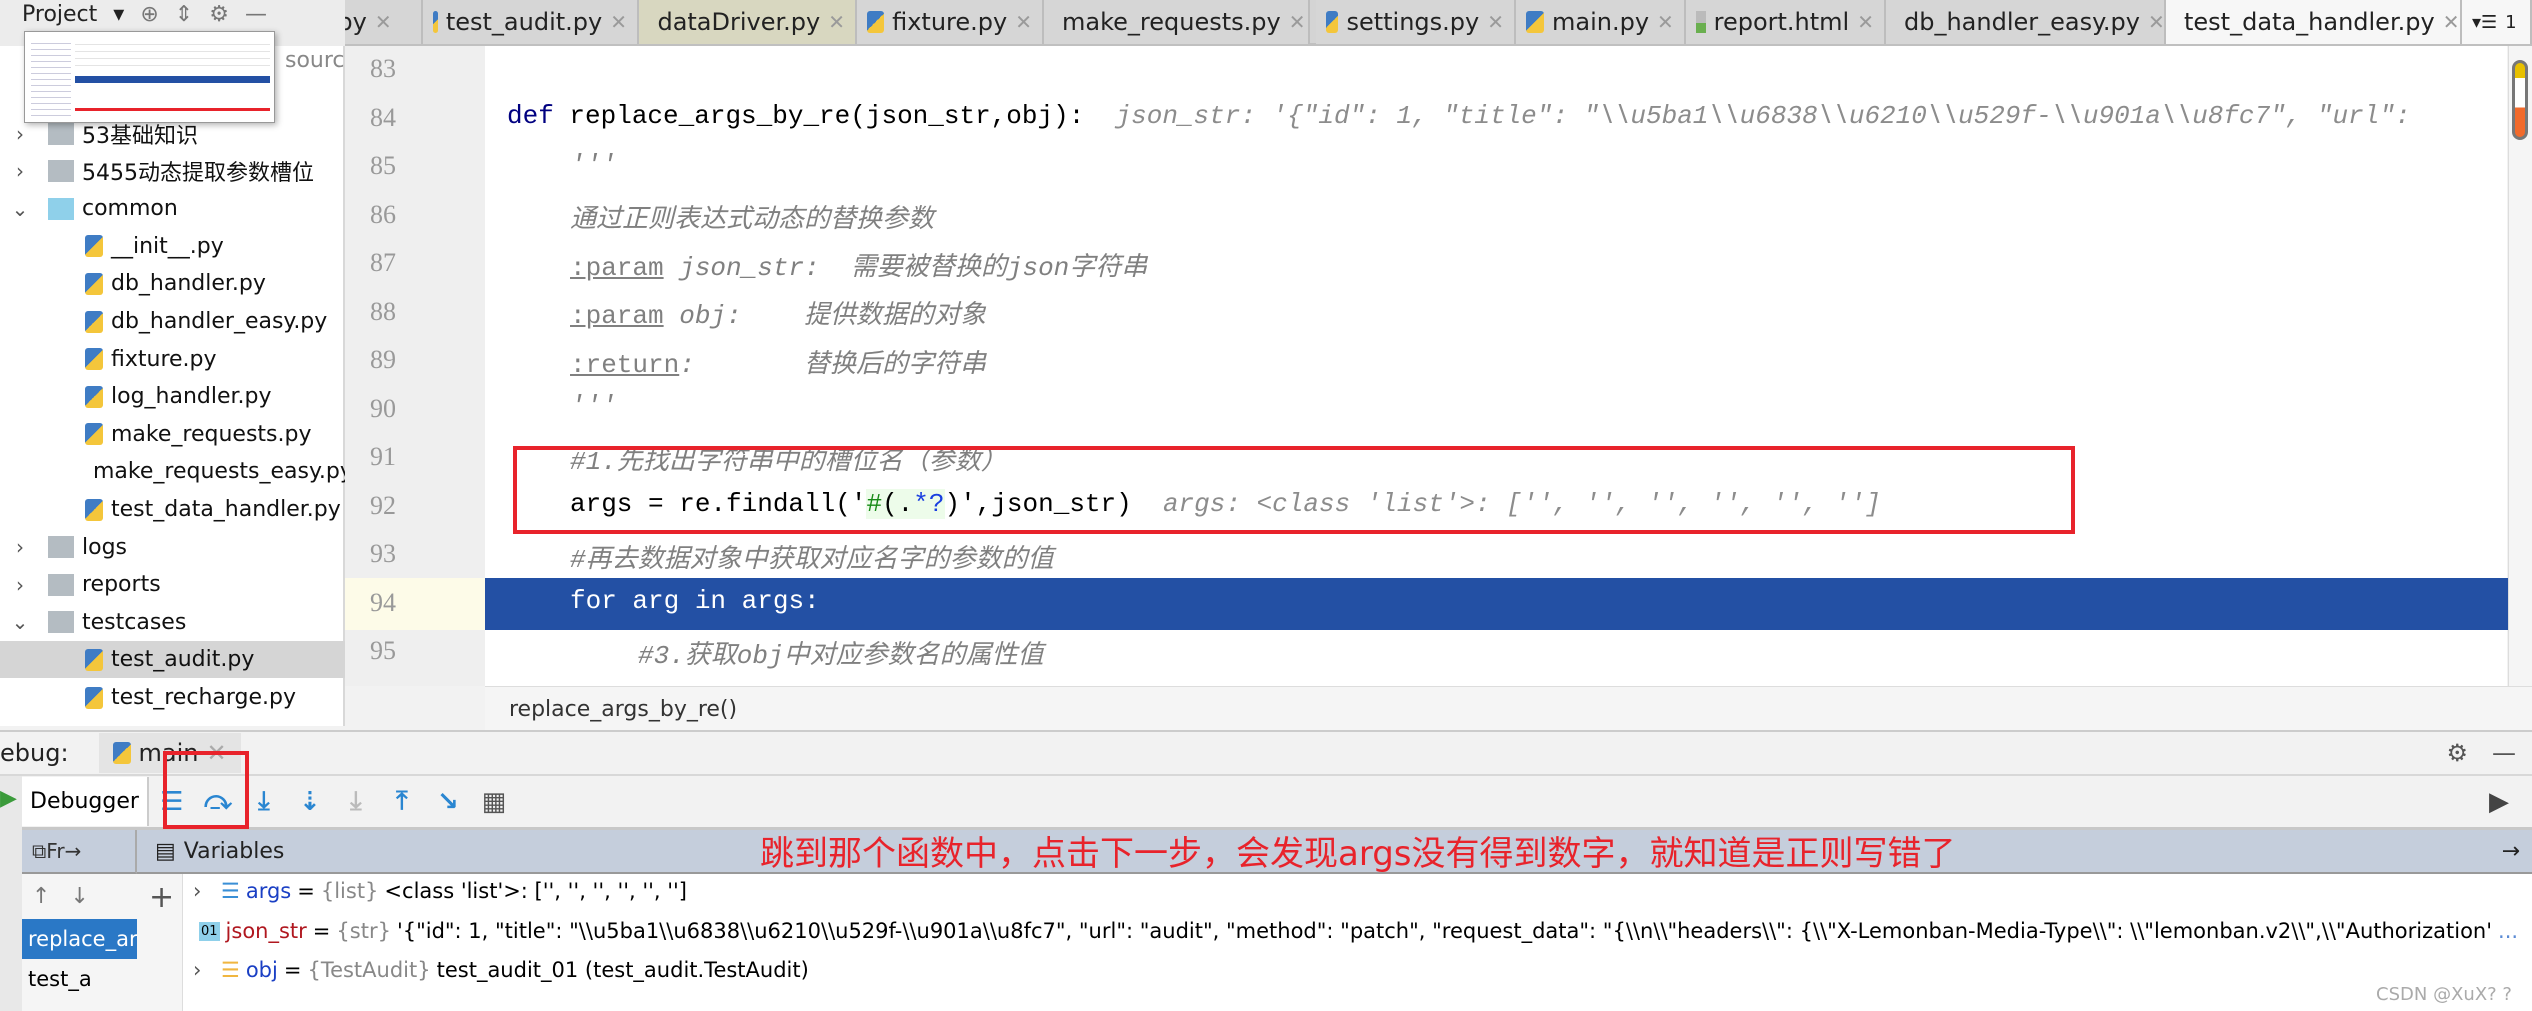  What do you see at coordinates (172, 246) in the screenshot?
I see `tree-item: __init__.py` at bounding box center [172, 246].